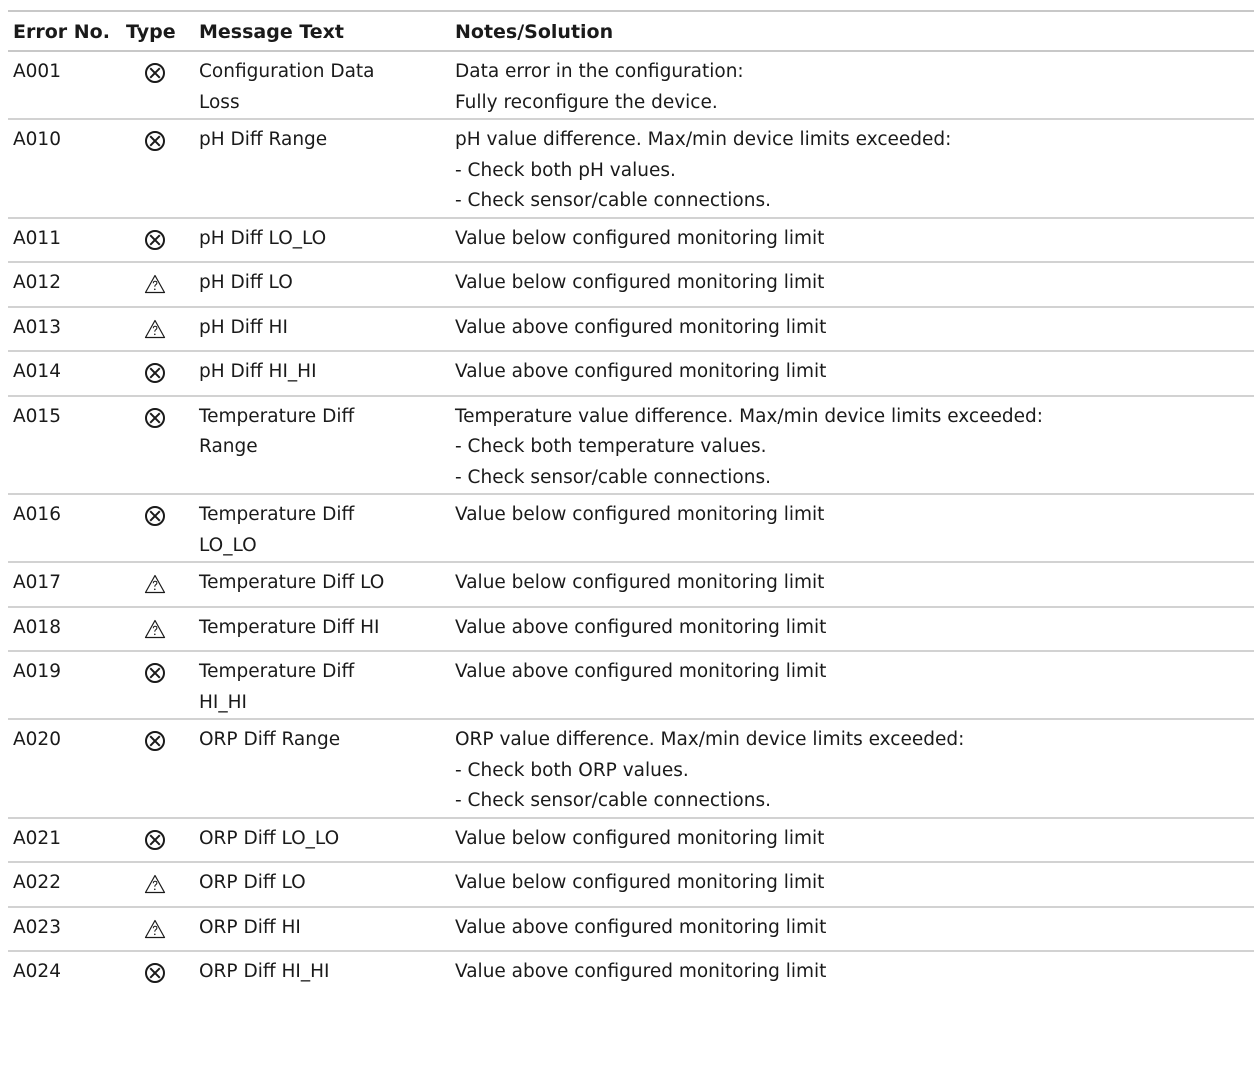  I want to click on notes-line: Fully reconfigure the device., so click(586, 102).